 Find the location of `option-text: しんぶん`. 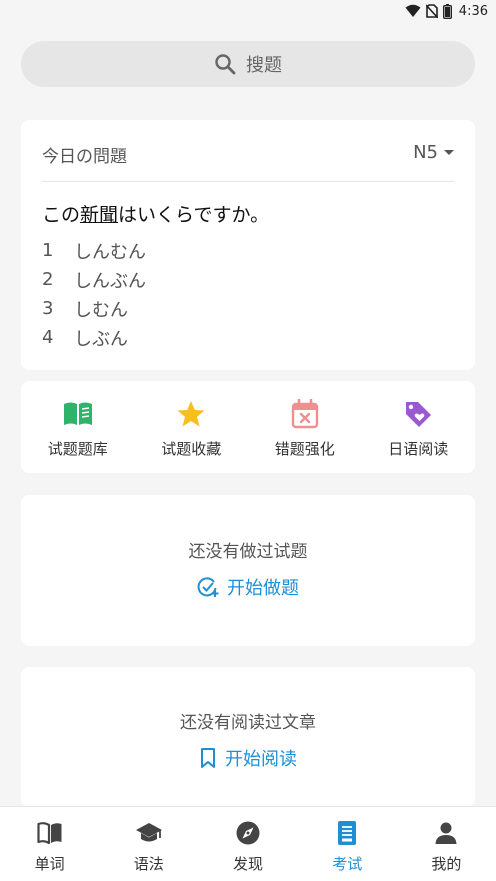

option-text: しんぶん is located at coordinates (110, 281).